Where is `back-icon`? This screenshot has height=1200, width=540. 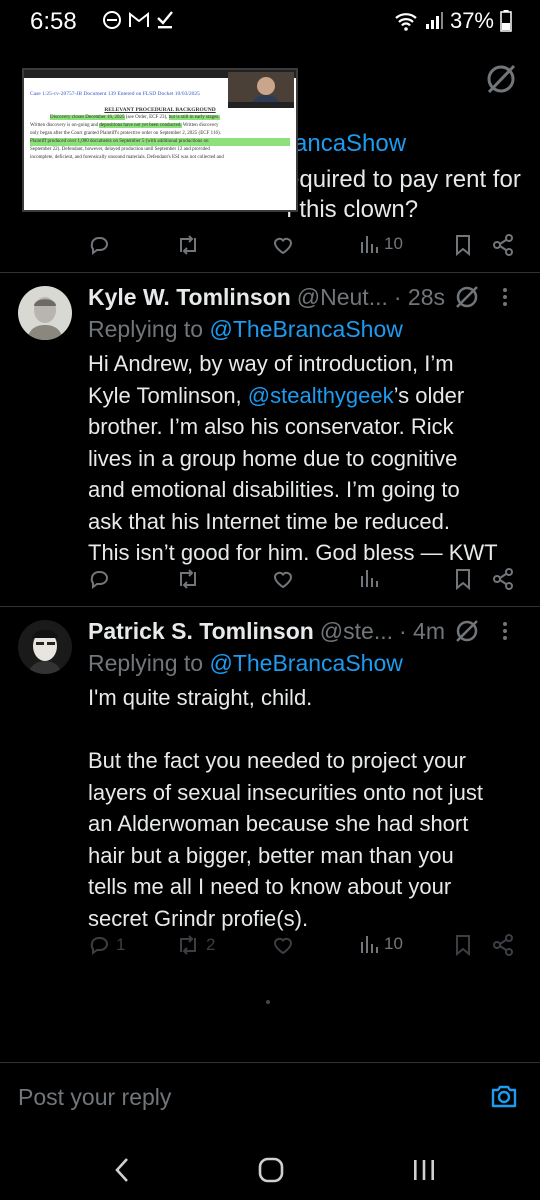 back-icon is located at coordinates (122, 1170).